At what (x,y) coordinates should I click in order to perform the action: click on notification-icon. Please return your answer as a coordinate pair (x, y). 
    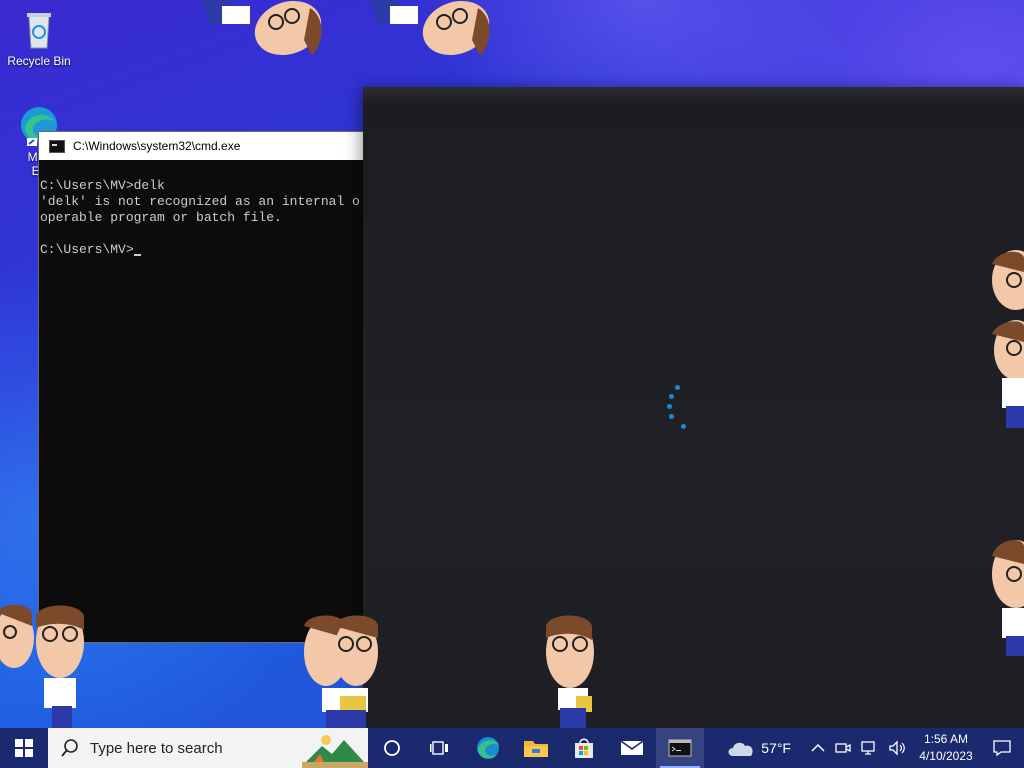
    Looking at the image, I should click on (1002, 748).